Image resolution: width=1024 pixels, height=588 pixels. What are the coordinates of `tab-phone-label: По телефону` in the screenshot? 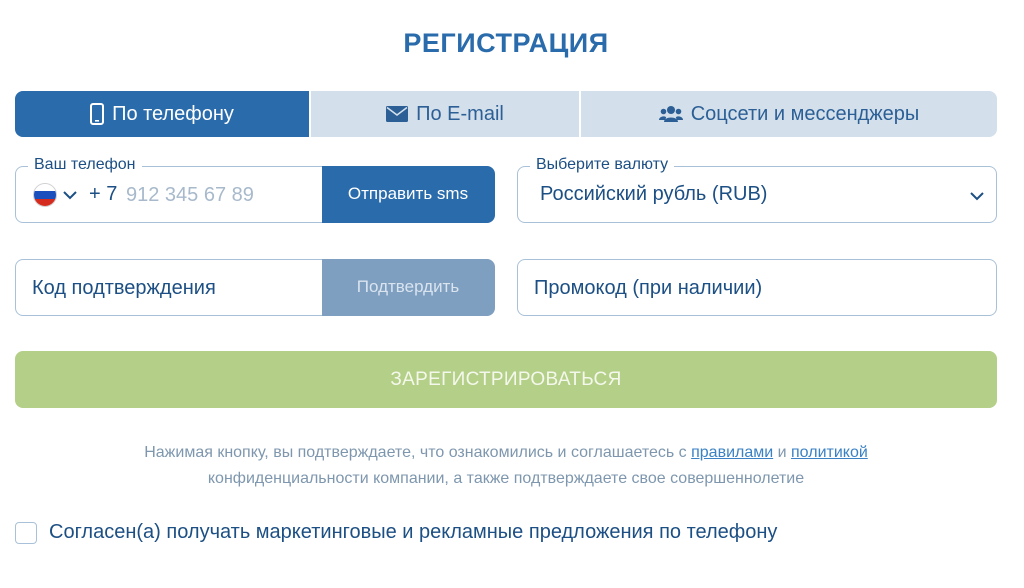 It's located at (173, 113).